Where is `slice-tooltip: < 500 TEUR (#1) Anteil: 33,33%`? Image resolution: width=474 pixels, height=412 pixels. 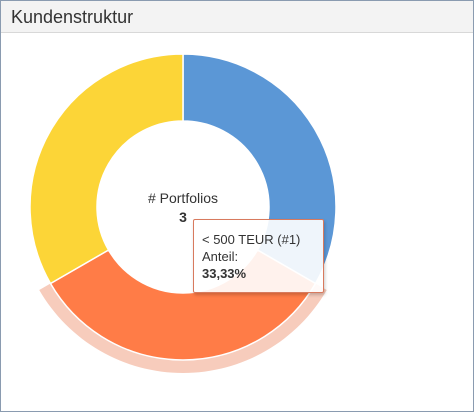 slice-tooltip: < 500 TEUR (#1) Anteil: 33,33% is located at coordinates (258, 256).